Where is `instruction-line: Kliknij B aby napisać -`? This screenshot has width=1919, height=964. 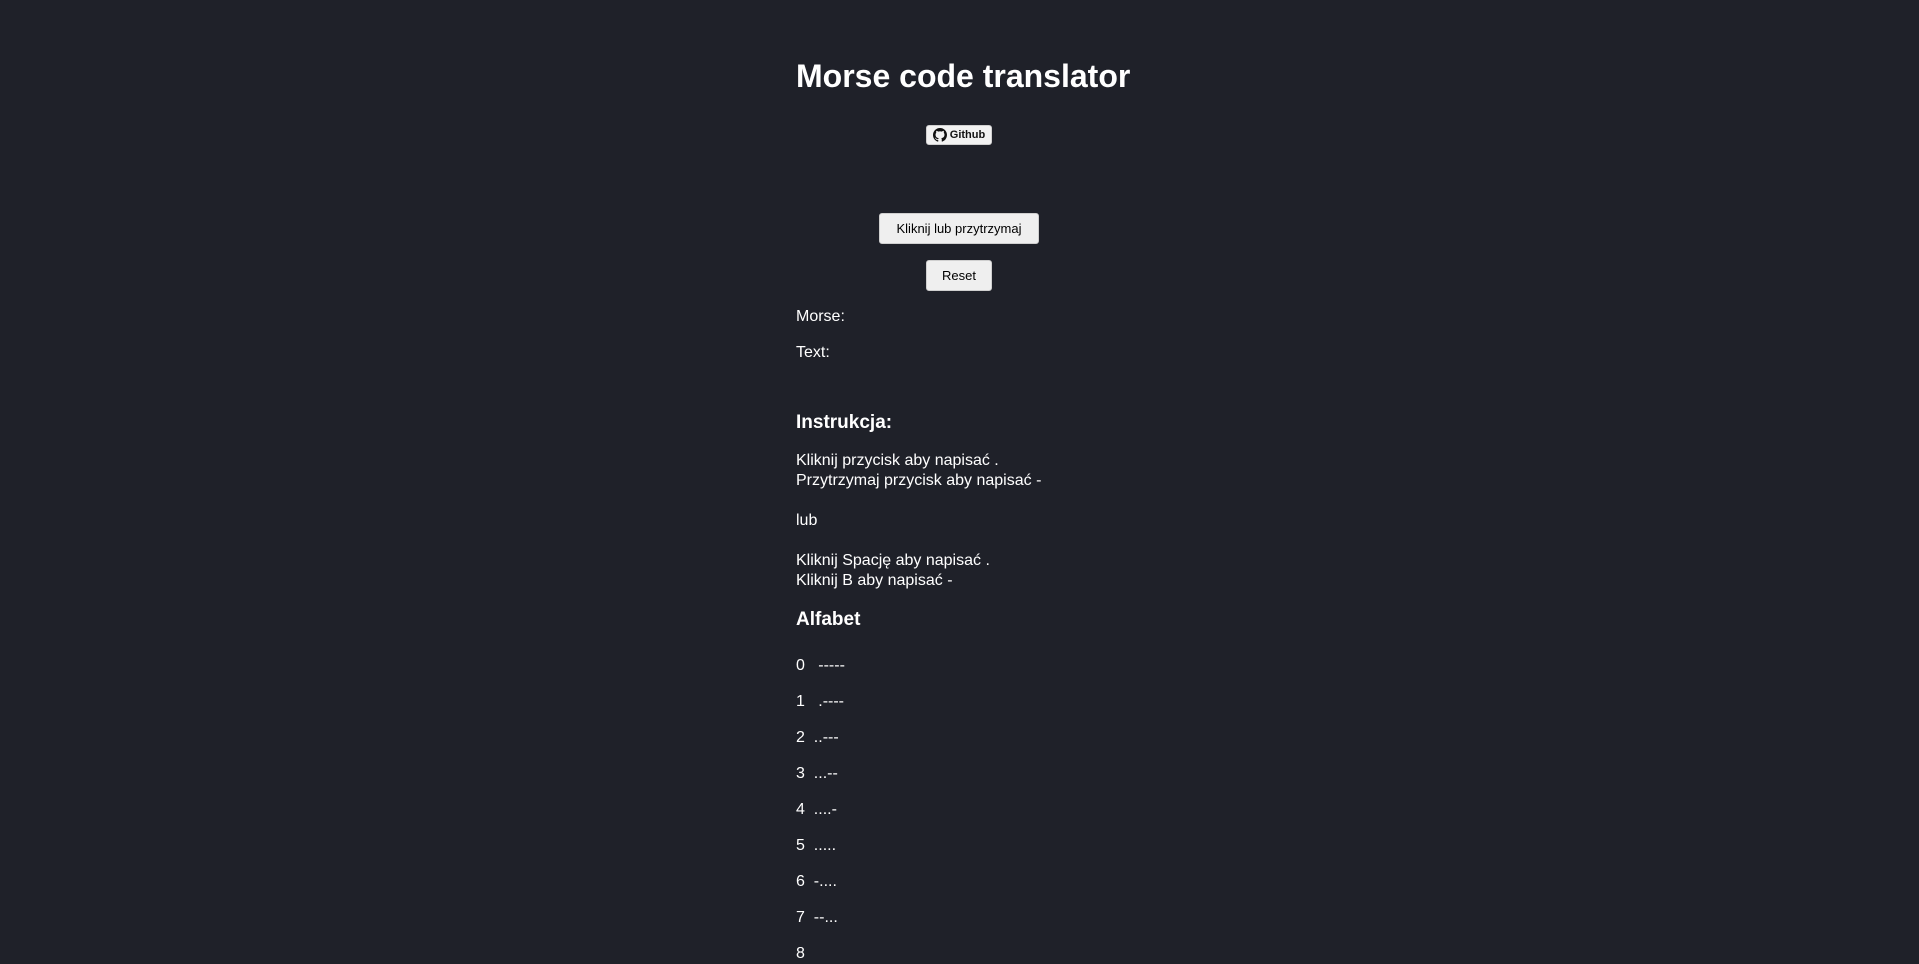
instruction-line: Kliknij B aby napisać - is located at coordinates (874, 580).